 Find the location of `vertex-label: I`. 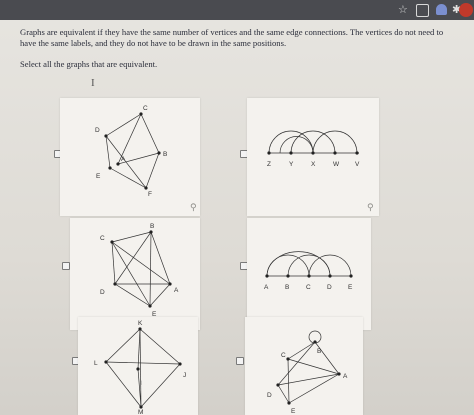

vertex-label: I is located at coordinates (141, 383).